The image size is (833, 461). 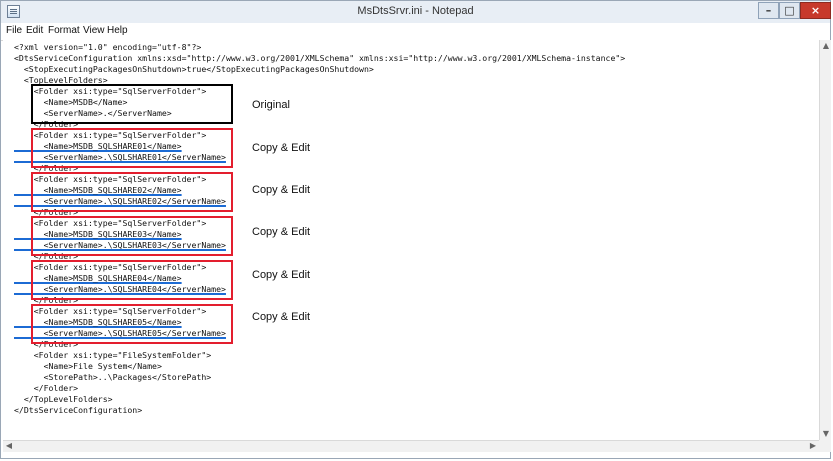 I want to click on editor-line-31: <StorePath>..\Packages</StorePath>, so click(x=113, y=377).